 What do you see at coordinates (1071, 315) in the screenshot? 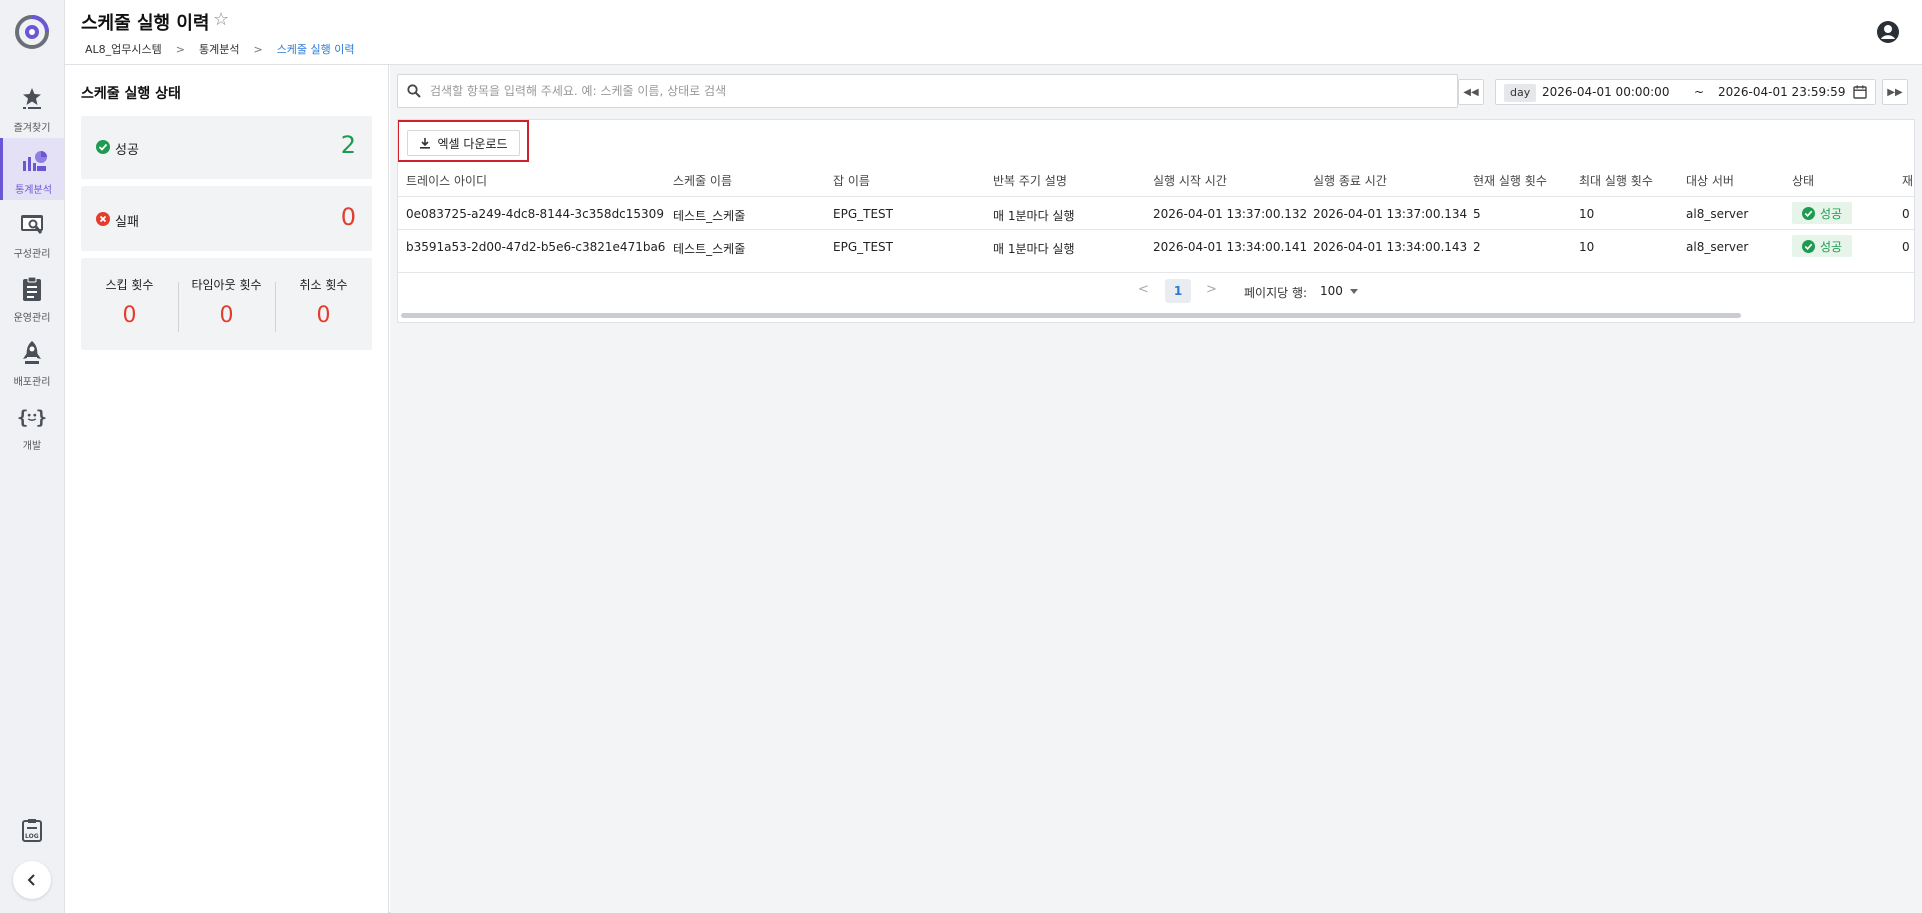
I see `horizontal-scrollbar` at bounding box center [1071, 315].